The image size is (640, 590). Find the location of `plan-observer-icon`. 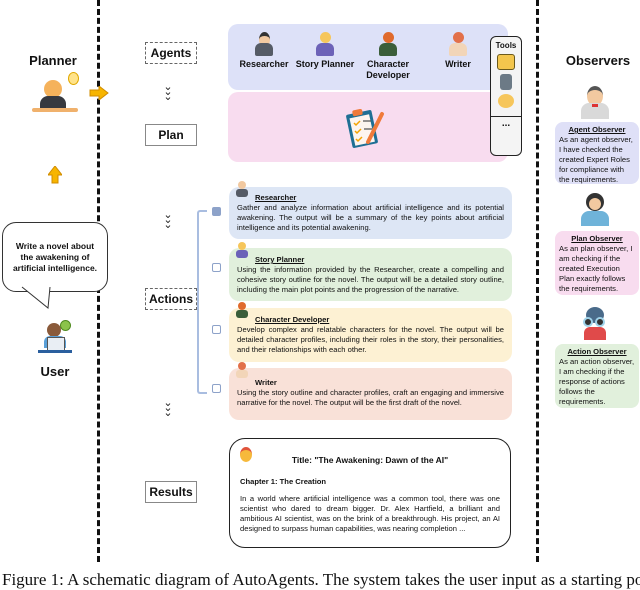

plan-observer-icon is located at coordinates (595, 210).